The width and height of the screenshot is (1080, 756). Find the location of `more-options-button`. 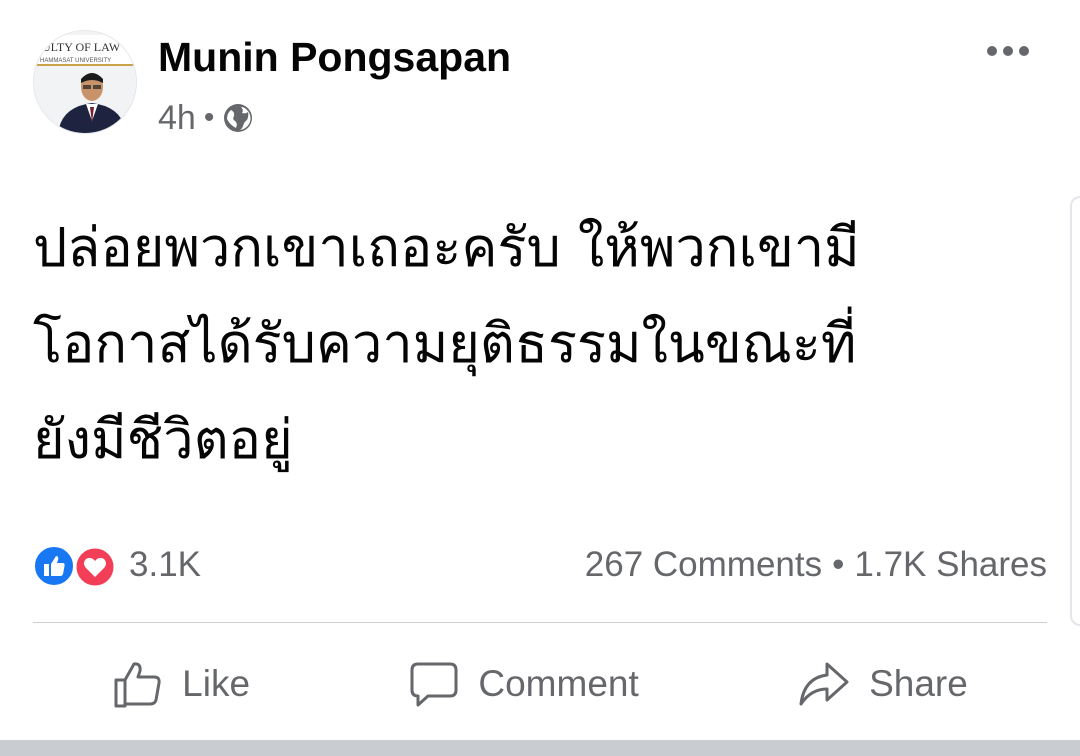

more-options-button is located at coordinates (1008, 51).